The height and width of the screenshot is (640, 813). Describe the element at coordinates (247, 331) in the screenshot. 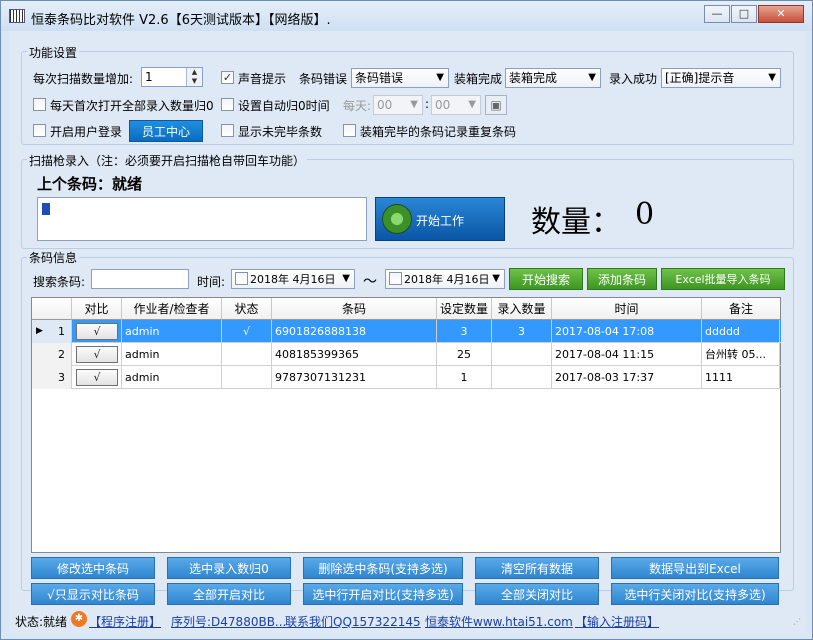

I see `status-cell: √` at that location.